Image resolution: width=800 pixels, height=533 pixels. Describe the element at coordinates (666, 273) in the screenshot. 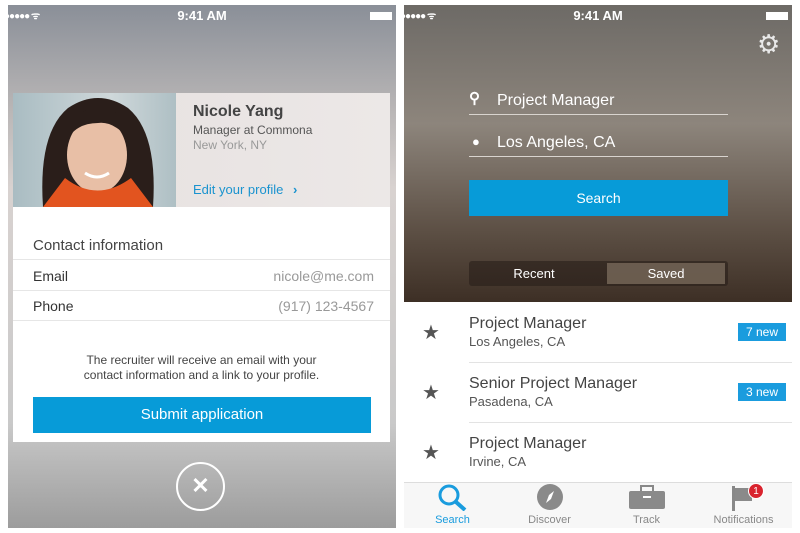

I see `segment-saved: Saved` at that location.